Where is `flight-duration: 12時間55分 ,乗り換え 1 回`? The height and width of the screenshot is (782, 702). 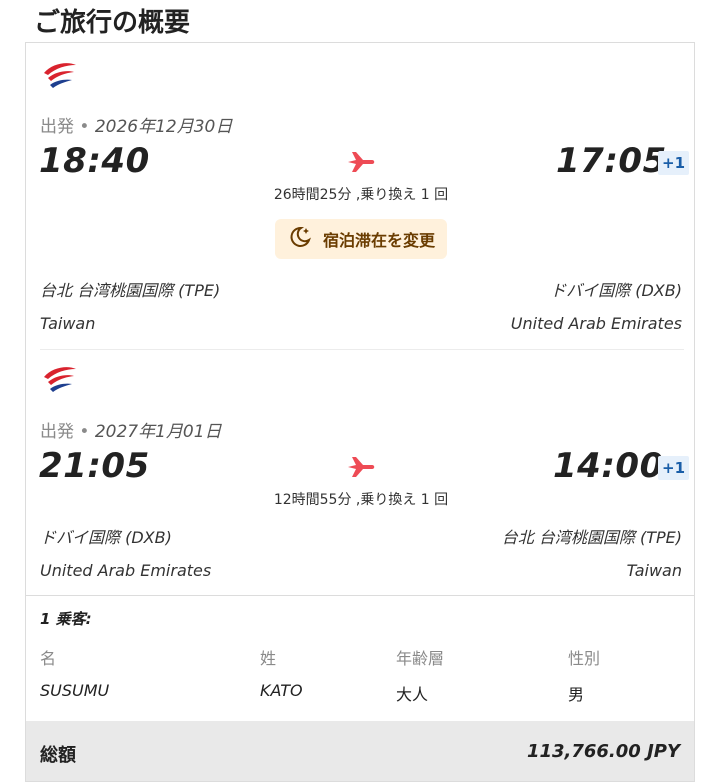 flight-duration: 12時間55分 ,乗り換え 1 回 is located at coordinates (361, 500).